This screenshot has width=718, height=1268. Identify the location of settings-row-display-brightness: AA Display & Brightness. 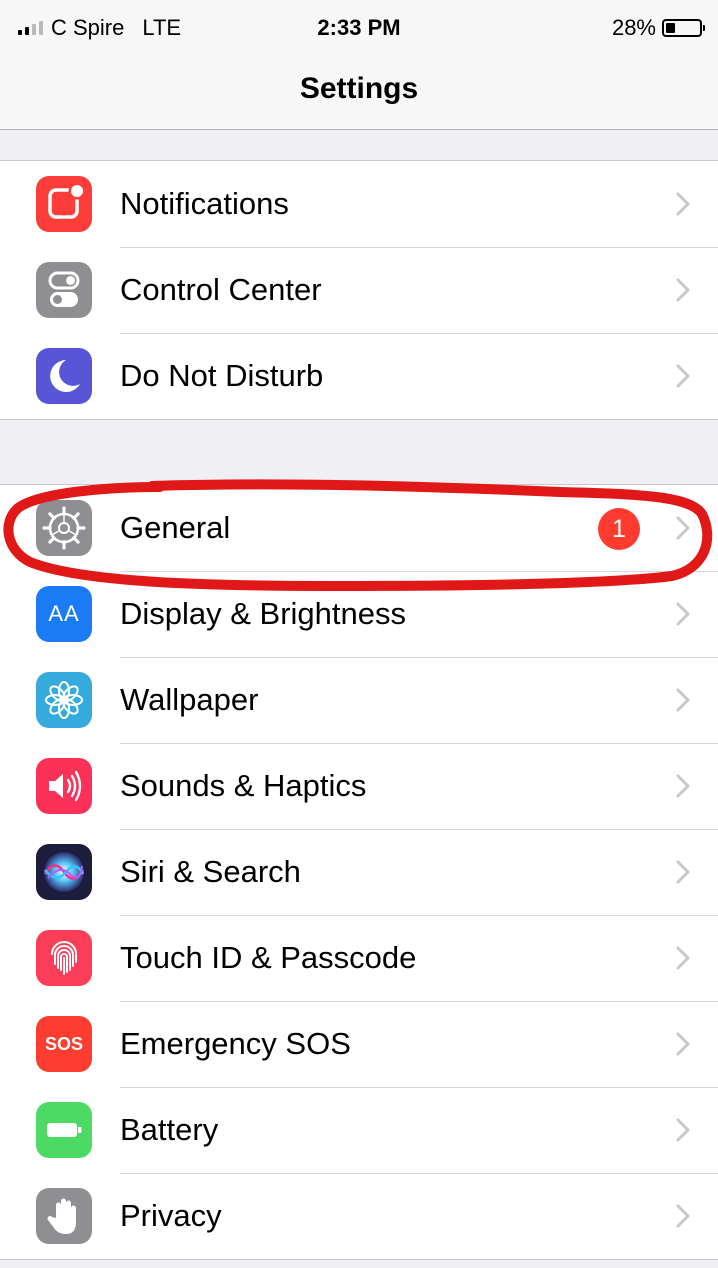
(359, 614).